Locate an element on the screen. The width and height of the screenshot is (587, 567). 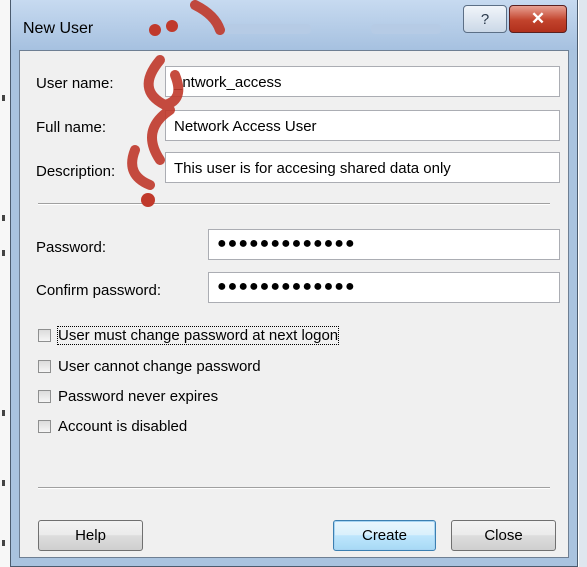
confirm-password-label: Confirm password: is located at coordinates (99, 290).